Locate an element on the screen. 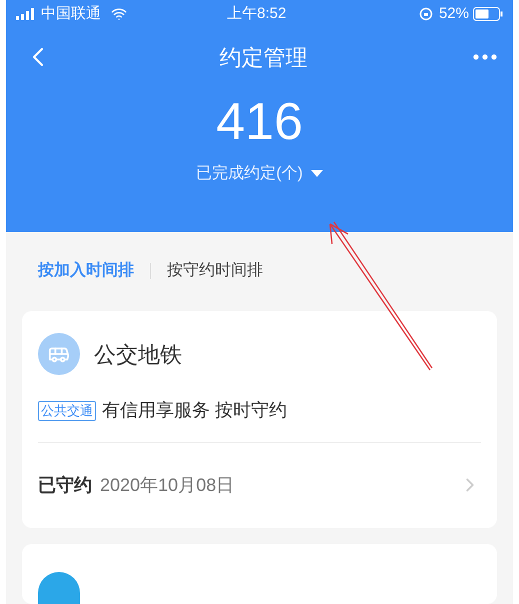  battery-icon is located at coordinates (488, 14).